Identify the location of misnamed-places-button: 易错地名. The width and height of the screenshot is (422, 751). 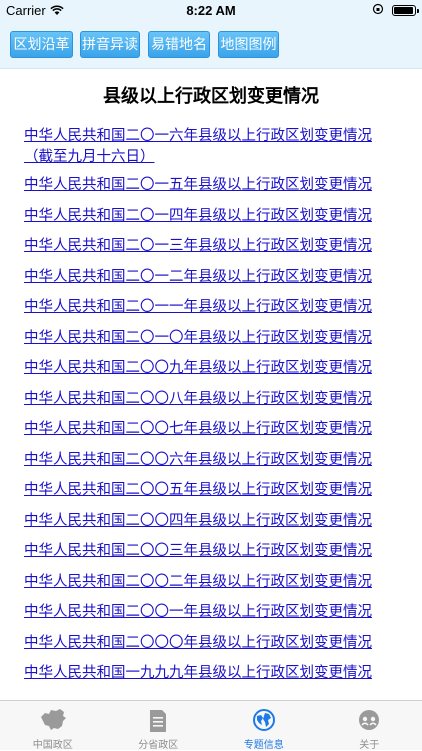
(179, 44).